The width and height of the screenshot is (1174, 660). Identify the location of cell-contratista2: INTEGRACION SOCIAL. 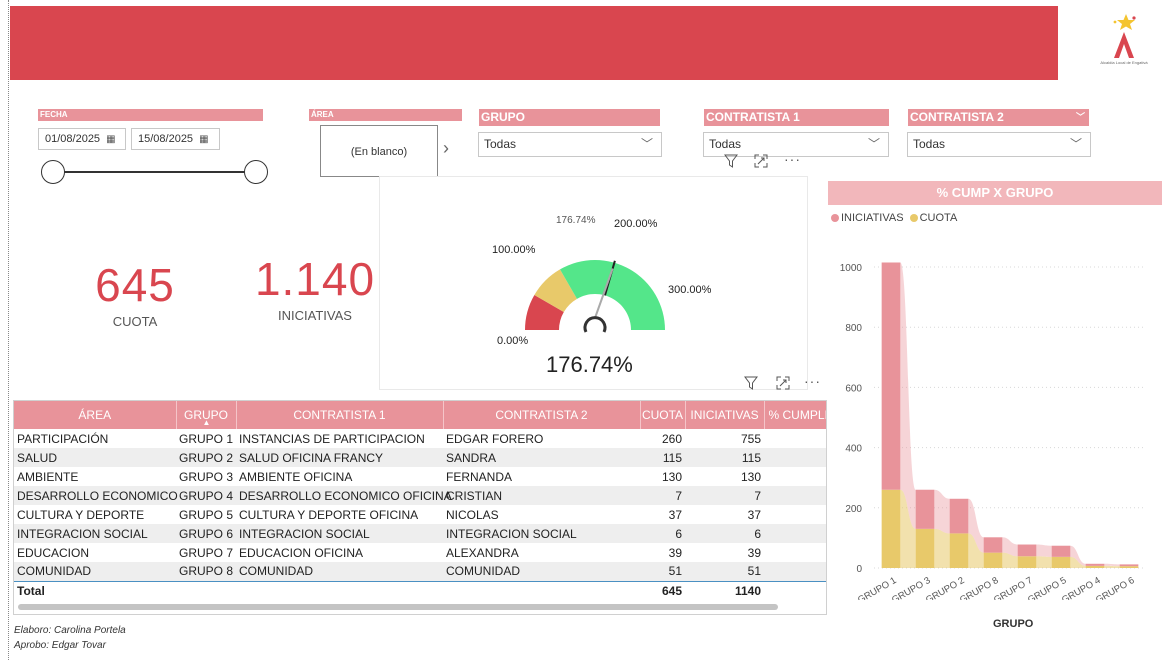
(541, 533).